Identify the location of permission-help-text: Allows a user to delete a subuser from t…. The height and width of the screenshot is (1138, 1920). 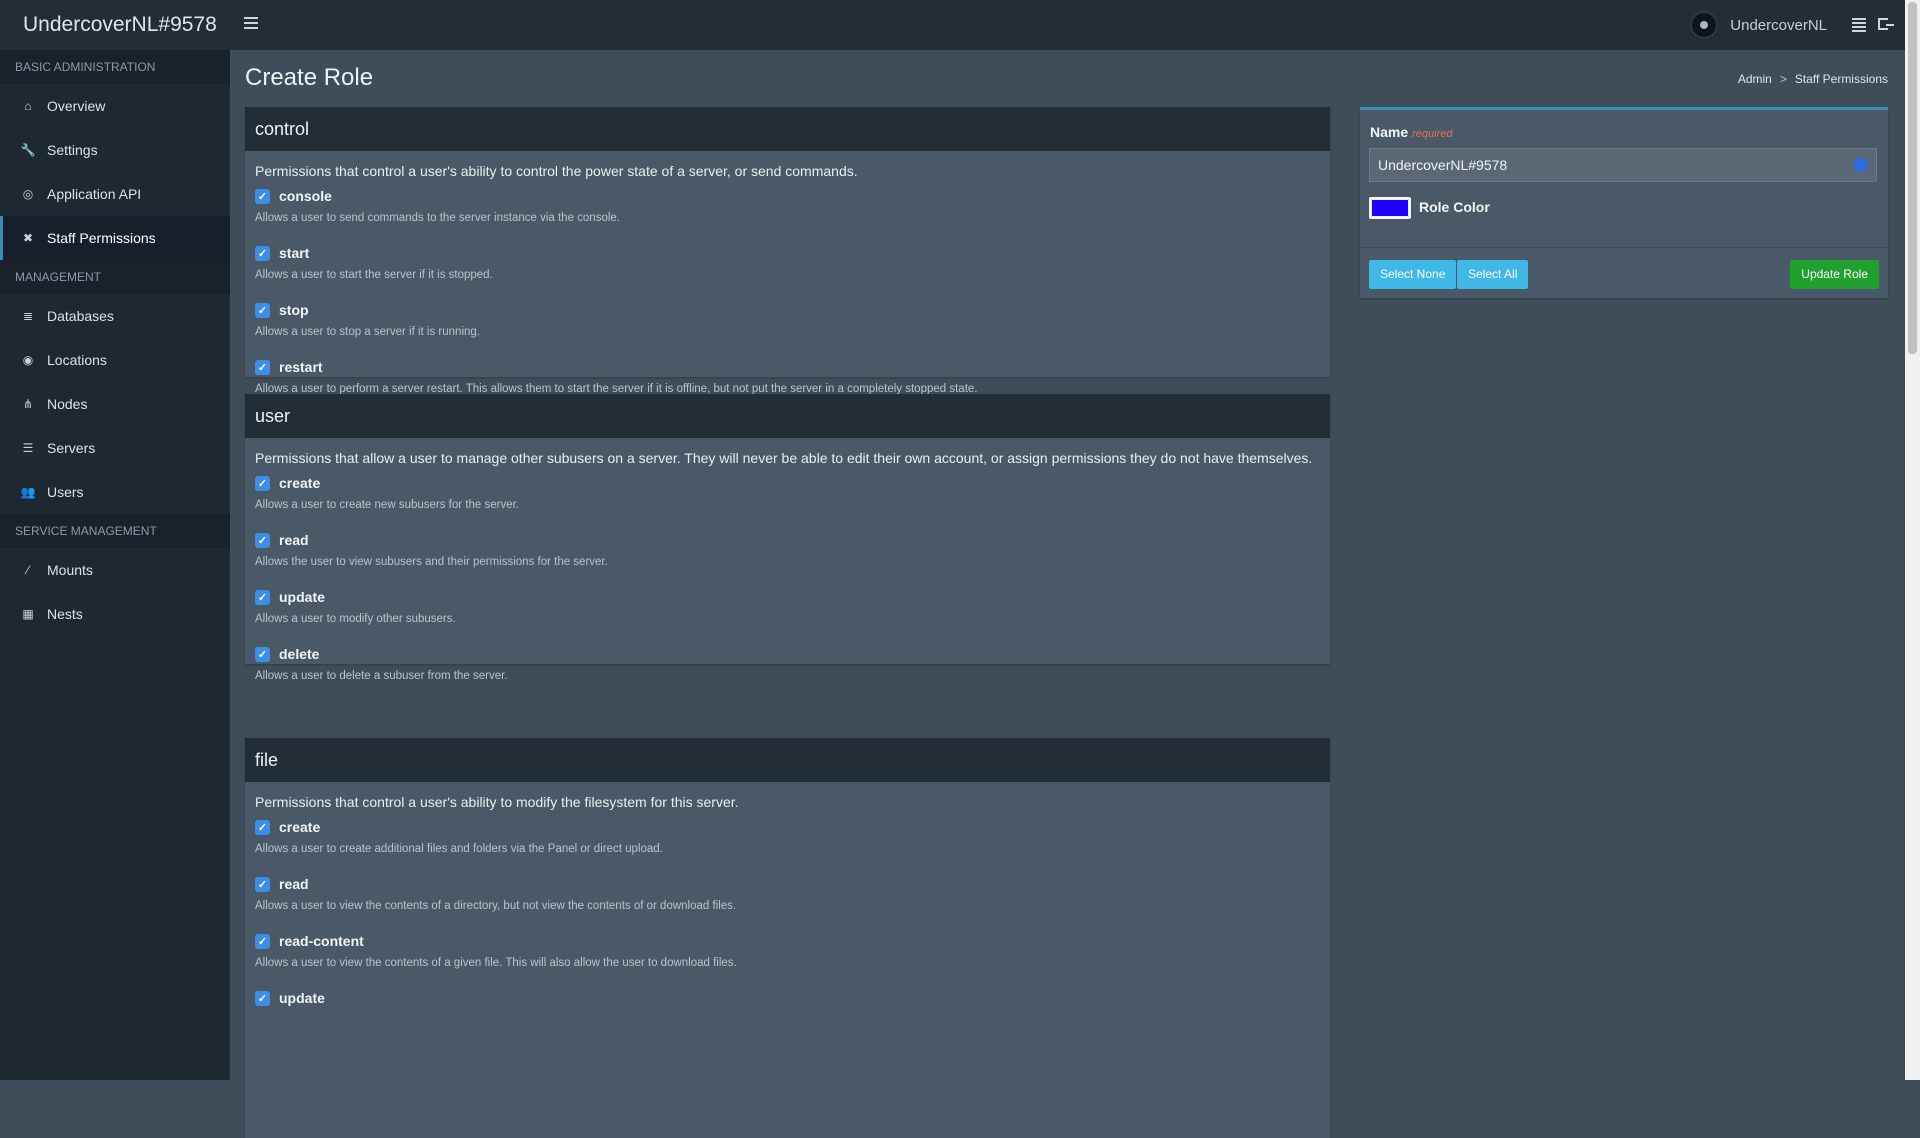
(381, 676).